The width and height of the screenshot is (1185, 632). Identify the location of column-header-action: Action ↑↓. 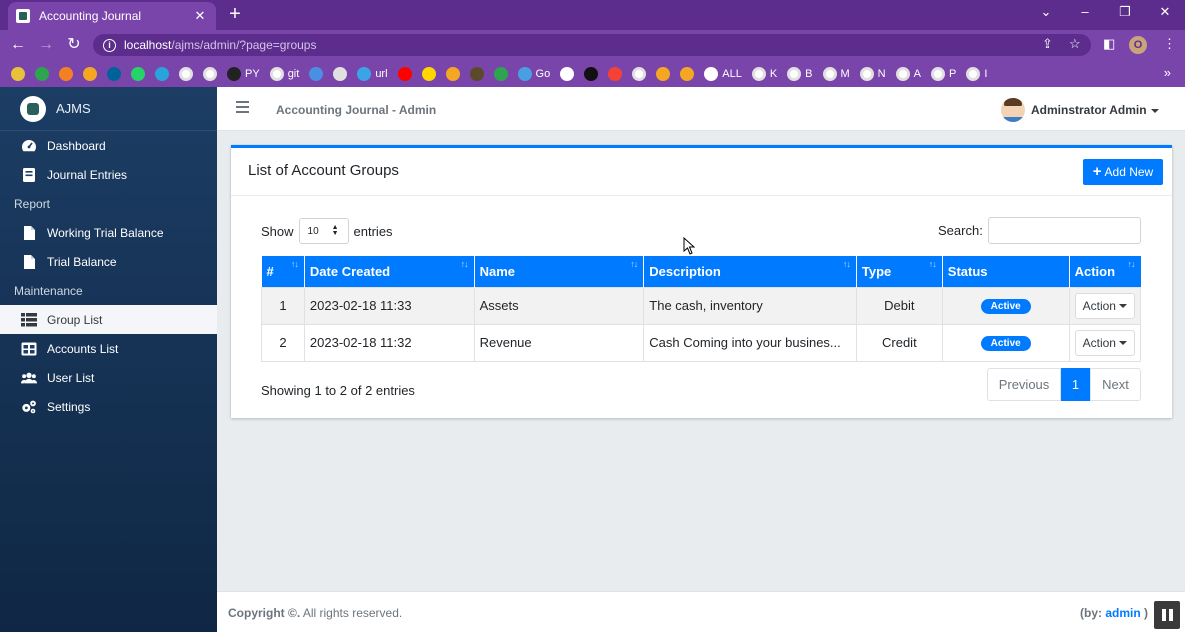
(1105, 271).